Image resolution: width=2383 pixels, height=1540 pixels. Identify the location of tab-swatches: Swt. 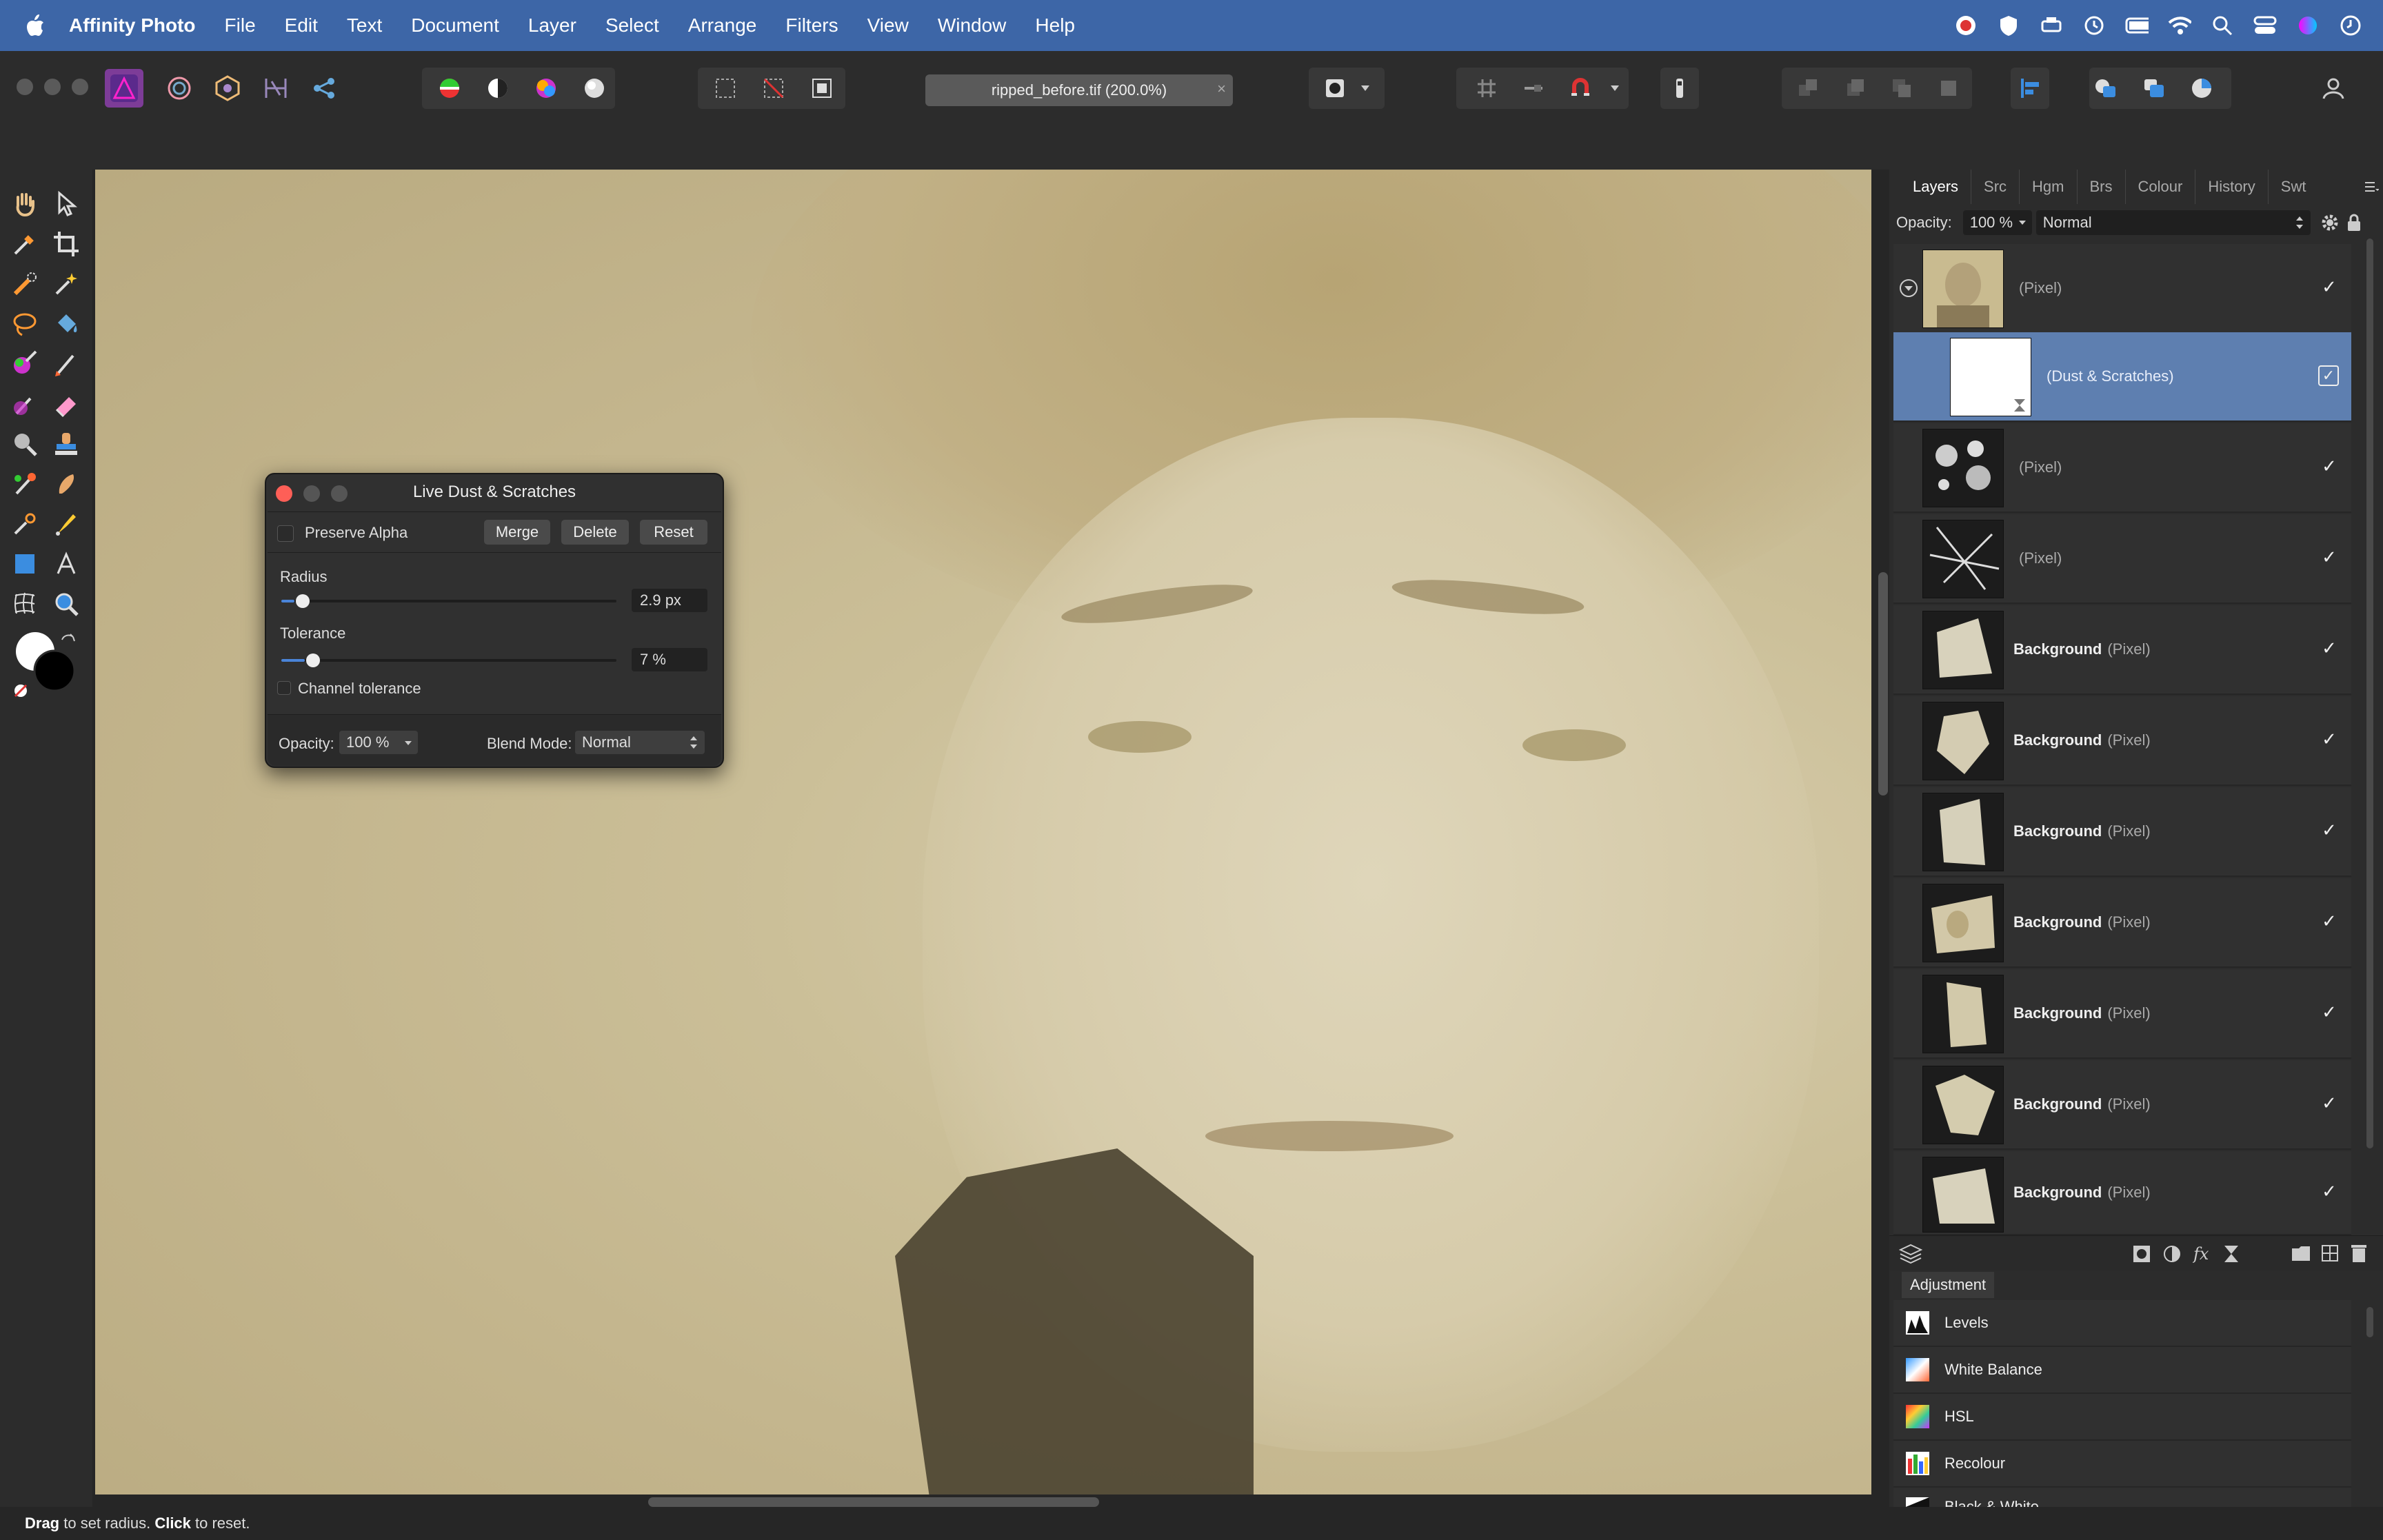
(2294, 187).